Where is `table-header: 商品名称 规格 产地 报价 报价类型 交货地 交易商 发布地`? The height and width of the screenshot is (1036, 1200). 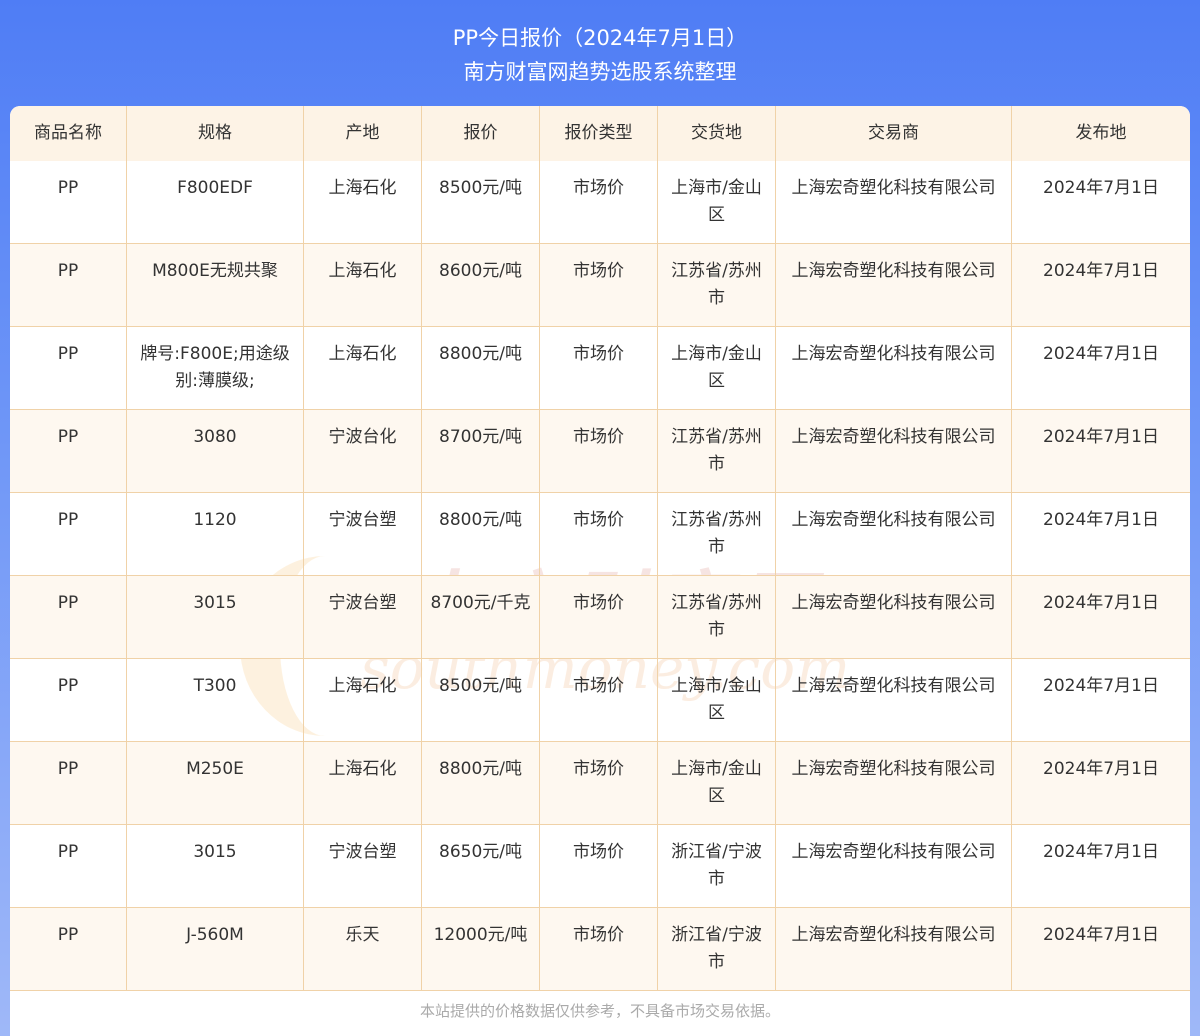 table-header: 商品名称 规格 产地 报价 报价类型 交货地 交易商 发布地 is located at coordinates (600, 133).